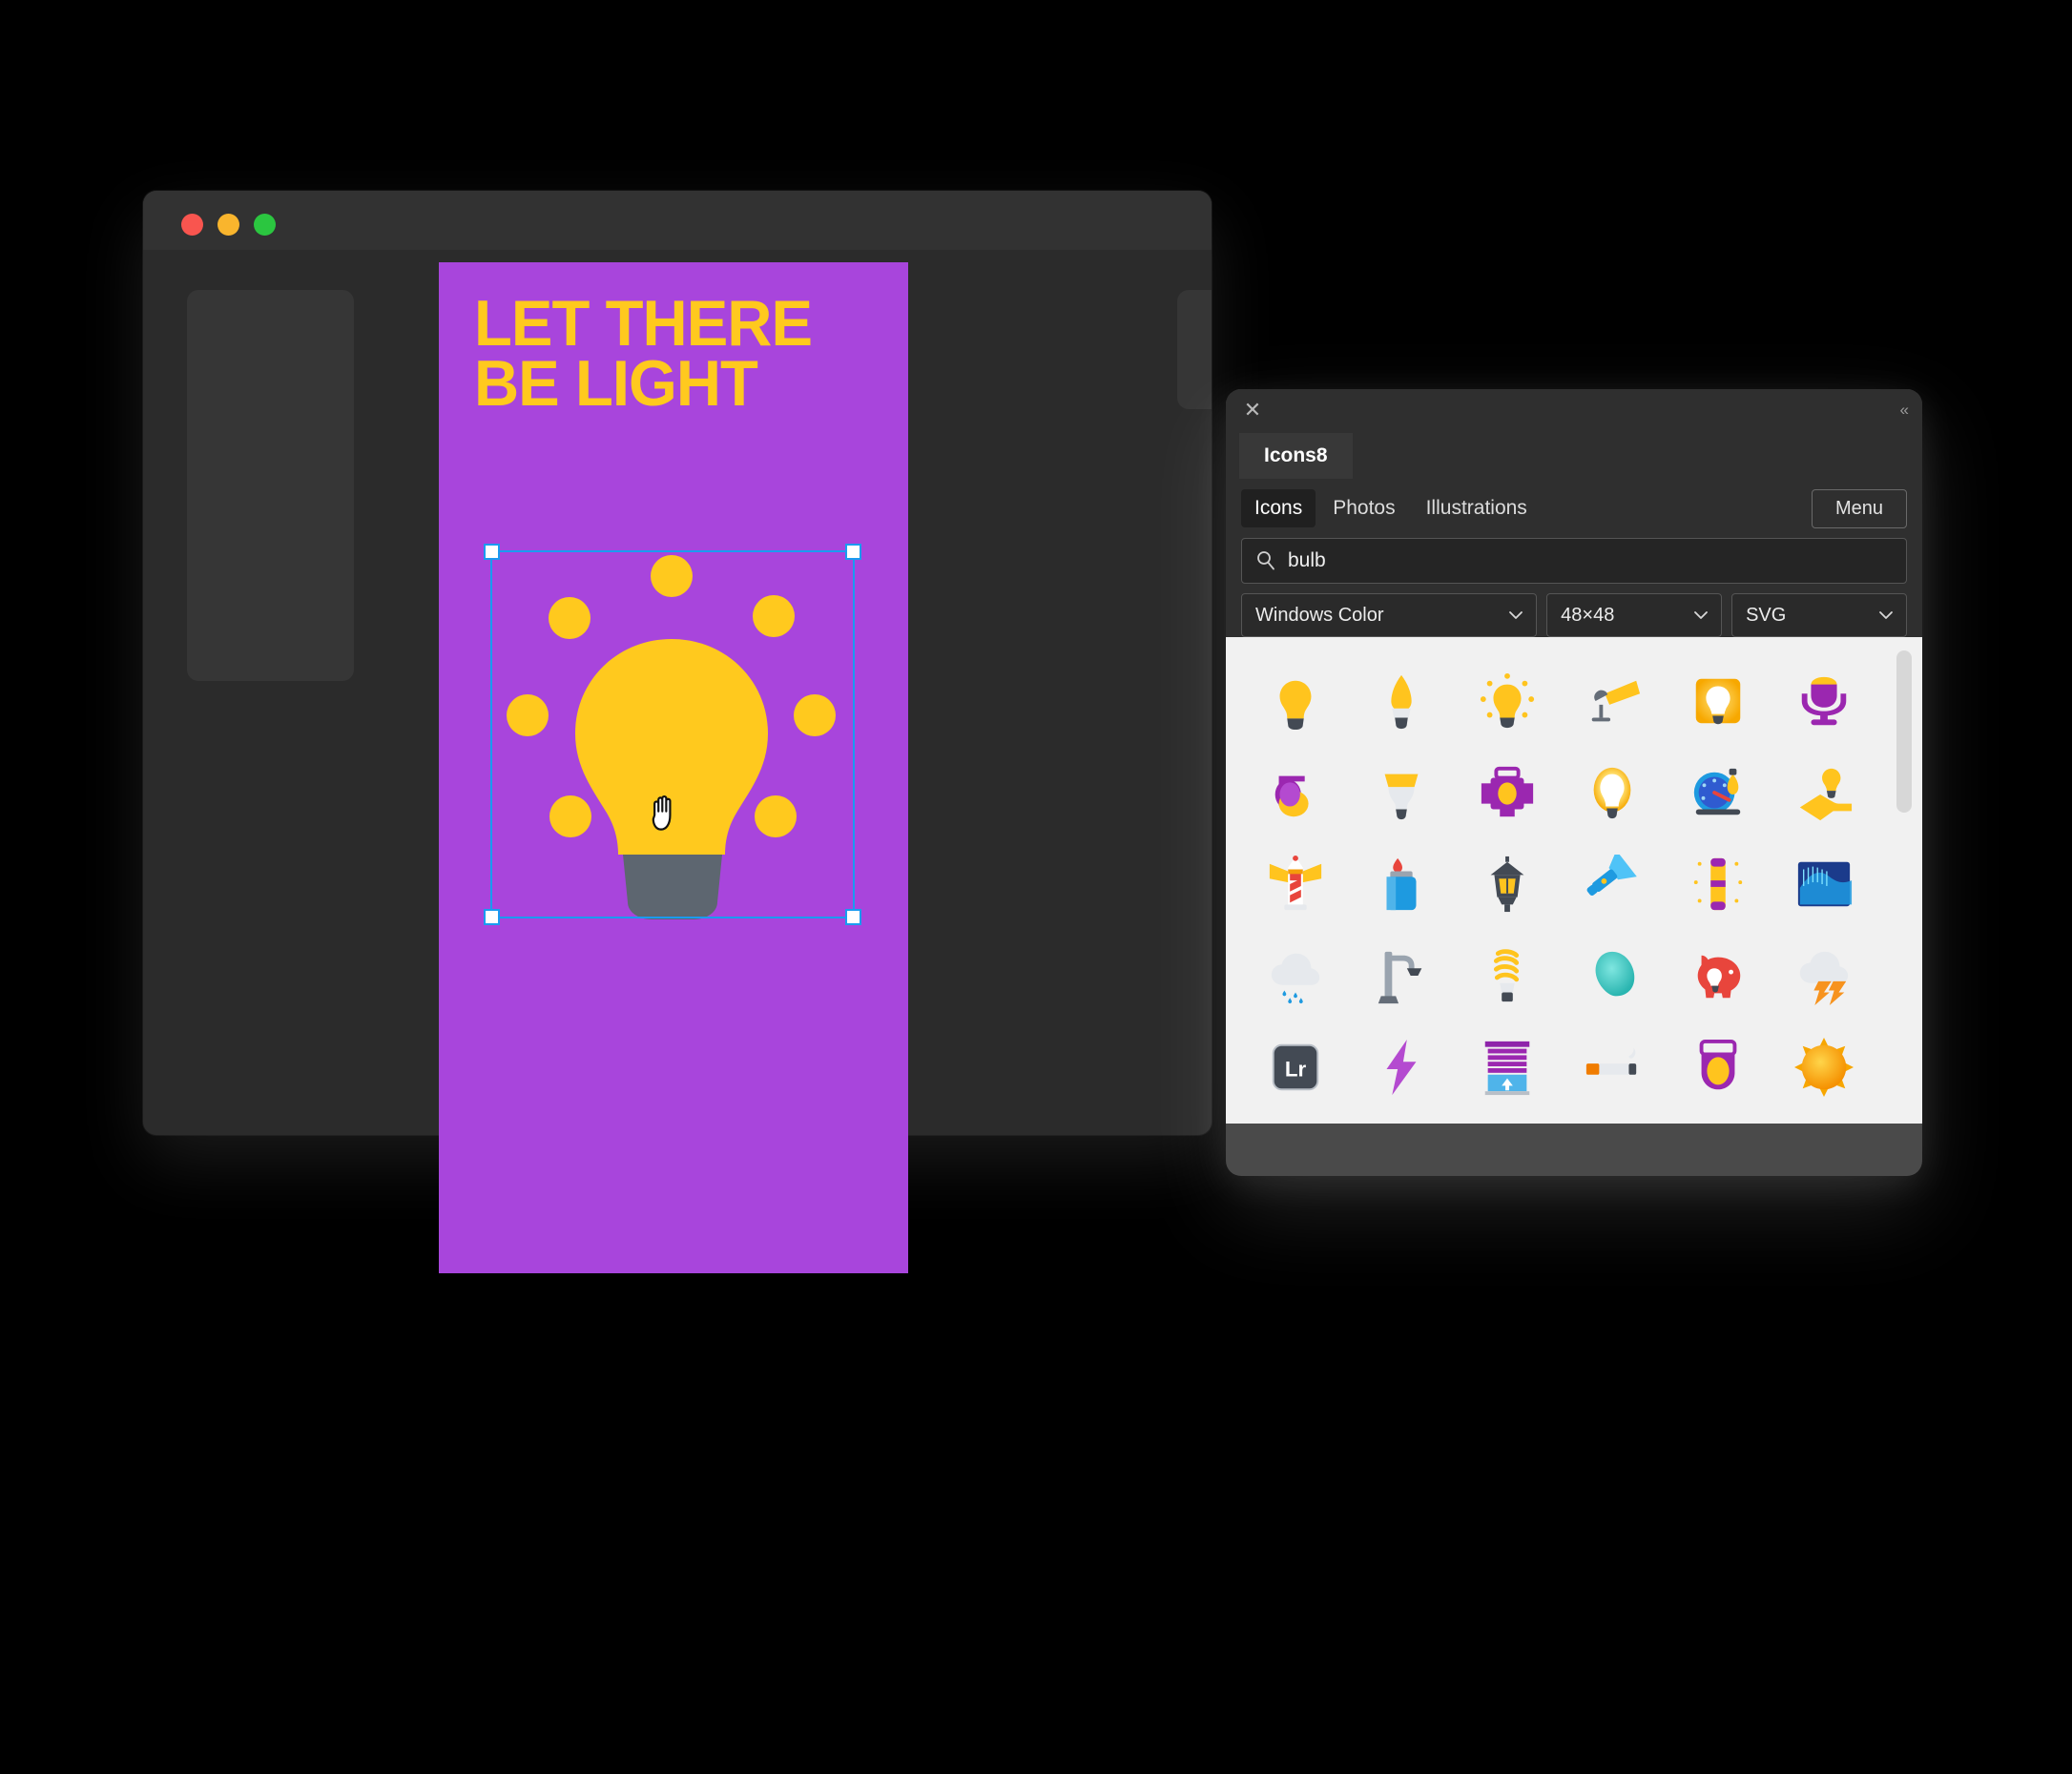  I want to click on icon-cell-studio-flash, so click(1507, 792).